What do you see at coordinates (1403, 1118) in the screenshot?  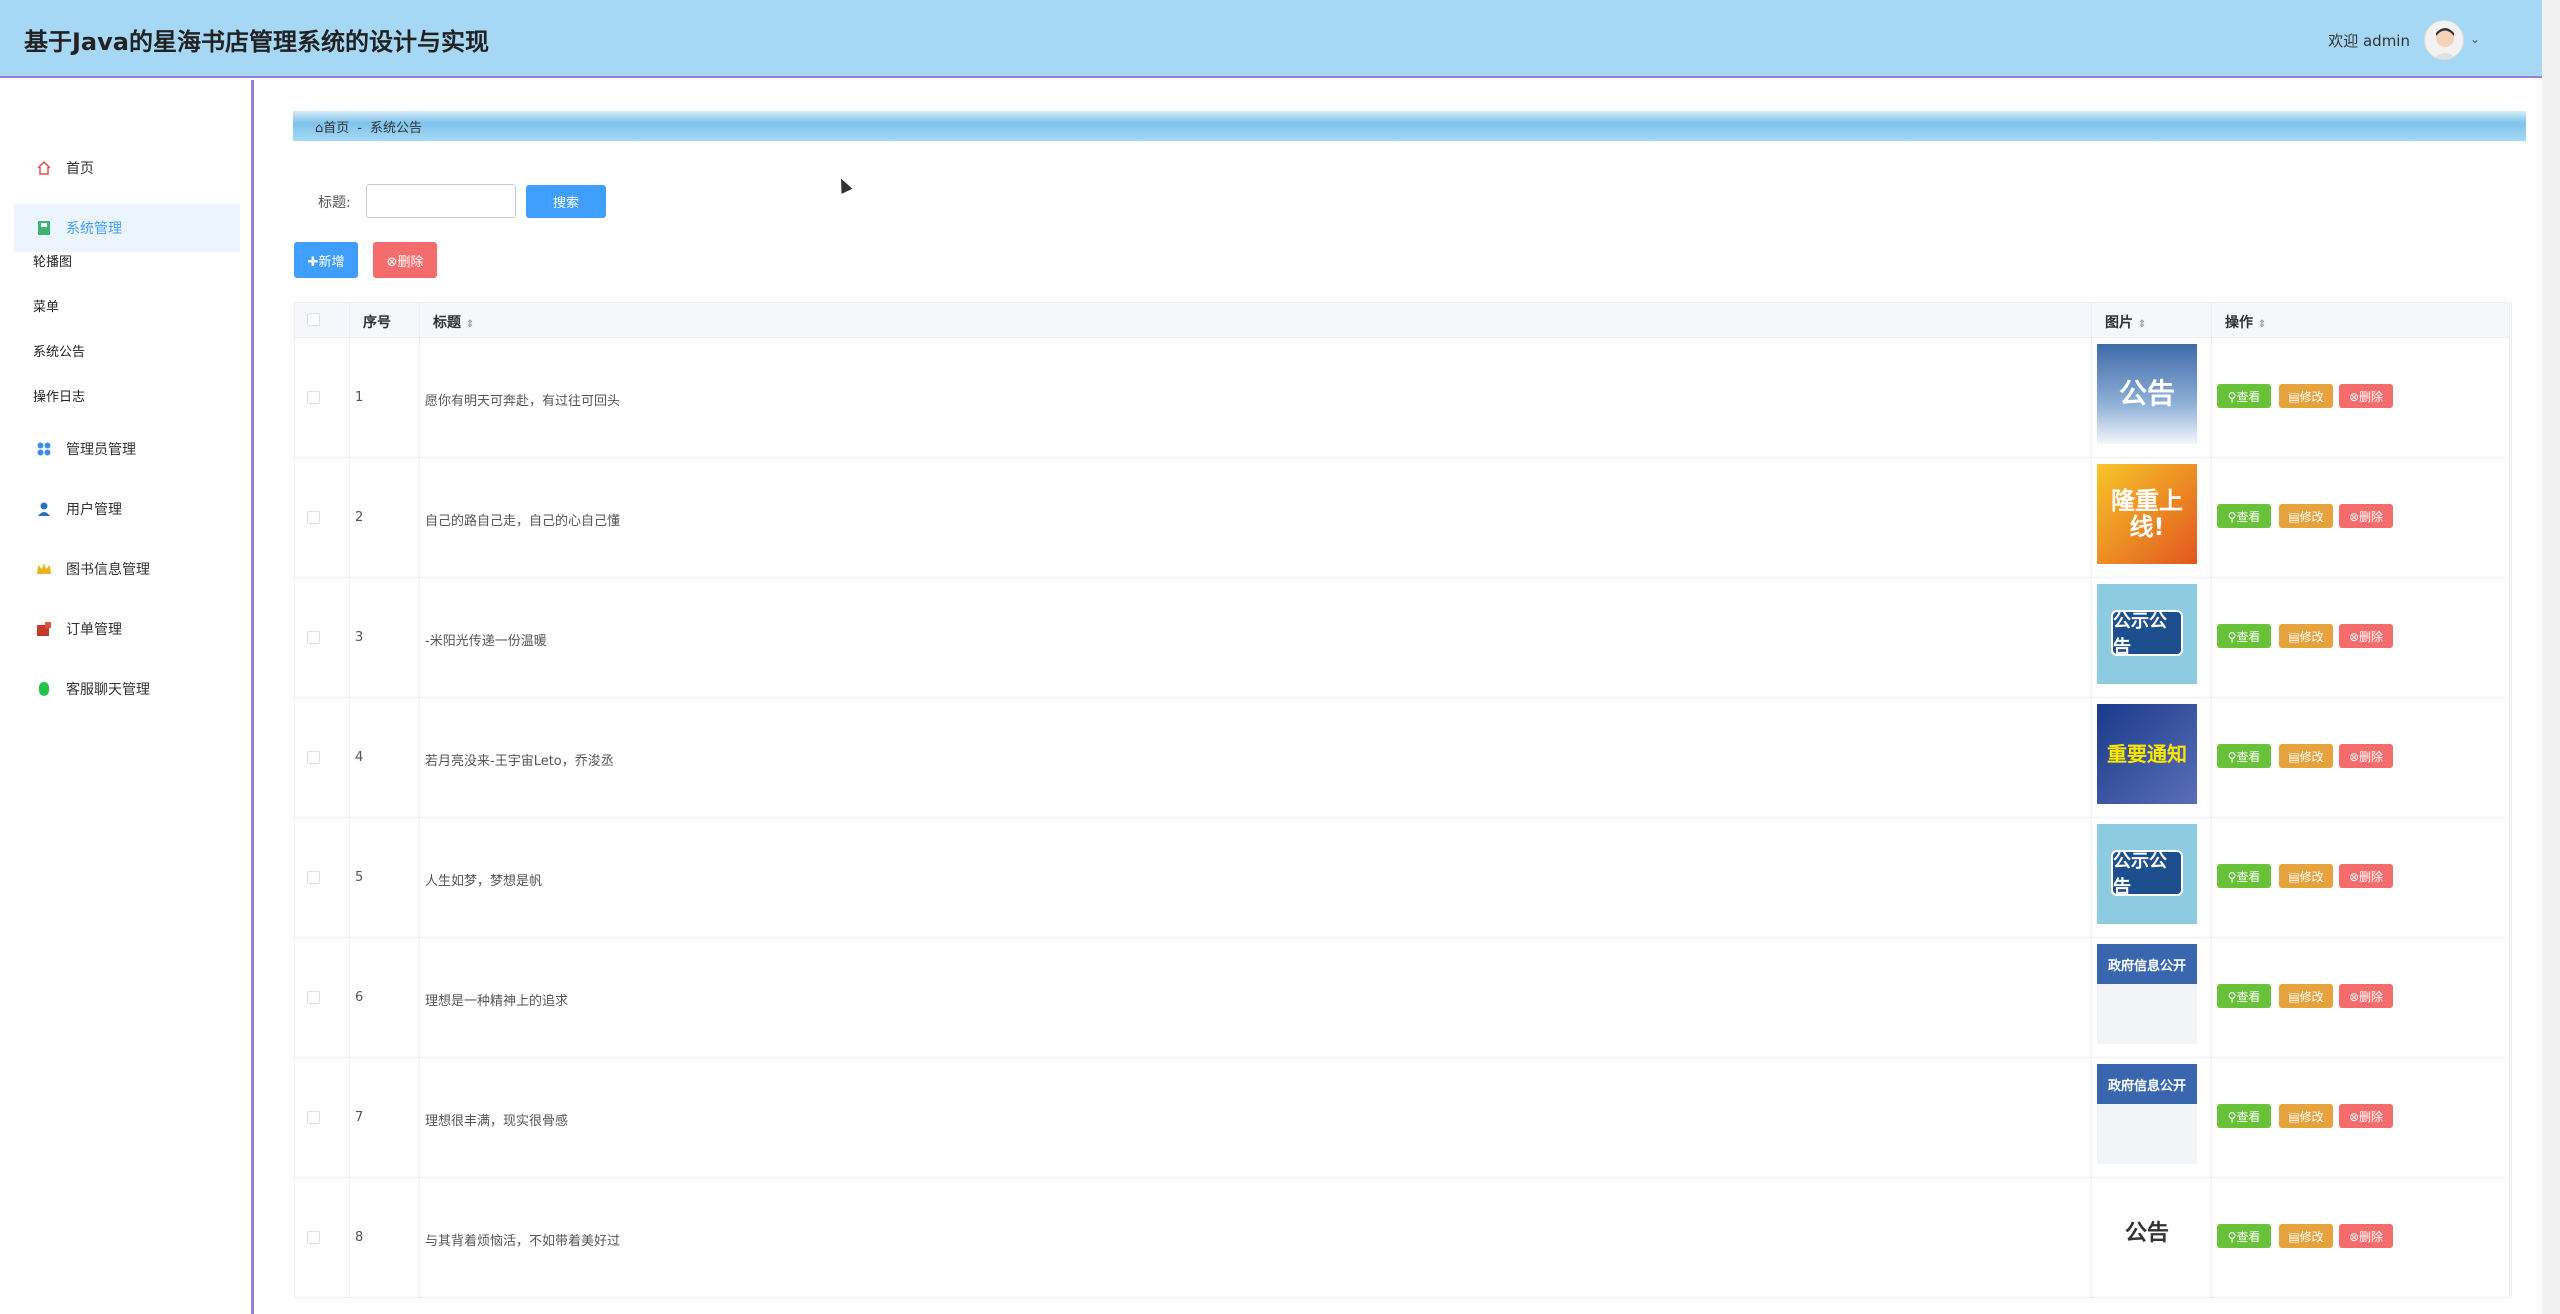 I see `table-row: 7 理想很丰满，现实很骨感 政府信息公开 ⚲查看 ▤修改 ⊗删除` at bounding box center [1403, 1118].